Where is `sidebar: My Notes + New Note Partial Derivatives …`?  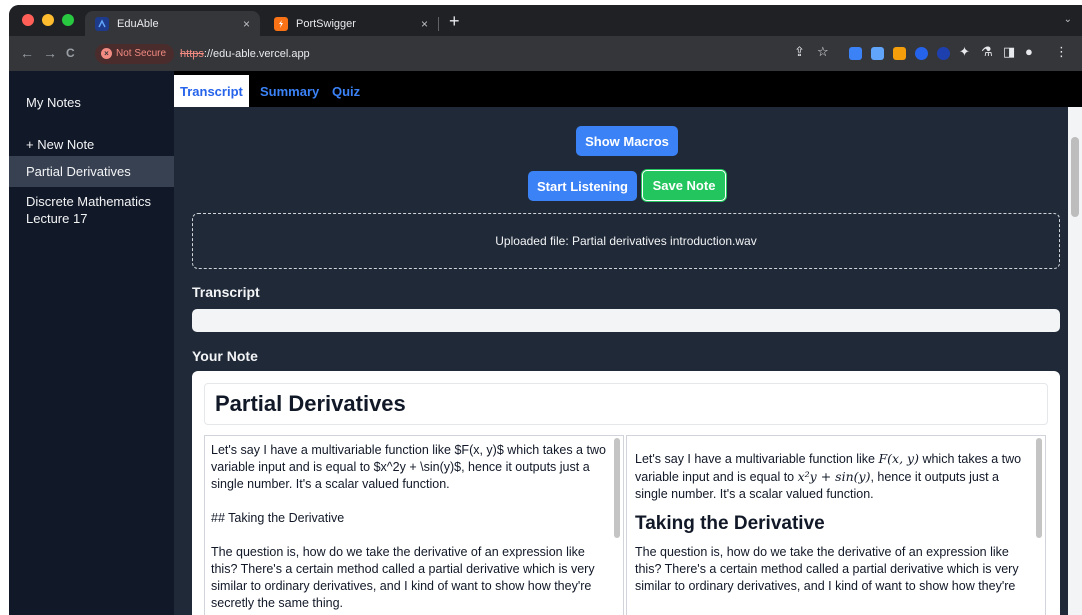
sidebar: My Notes + New Note Partial Derivatives … is located at coordinates (91, 343).